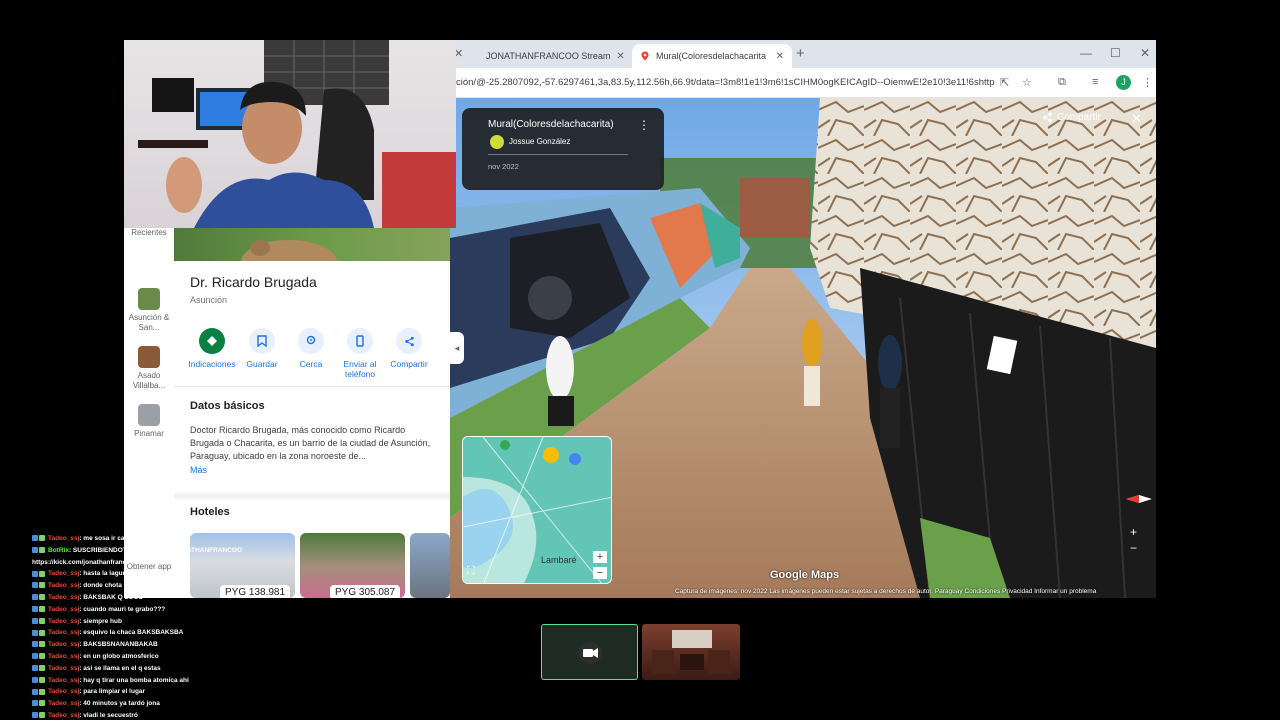 Image resolution: width=1280 pixels, height=720 pixels. I want to click on author-avatar, so click(497, 142).